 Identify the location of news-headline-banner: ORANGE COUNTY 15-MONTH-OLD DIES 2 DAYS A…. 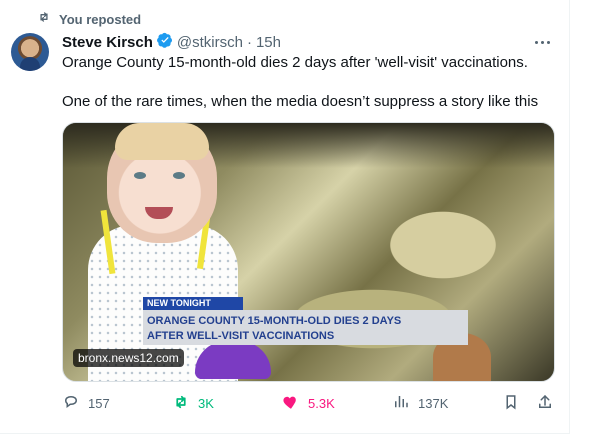
(305, 327).